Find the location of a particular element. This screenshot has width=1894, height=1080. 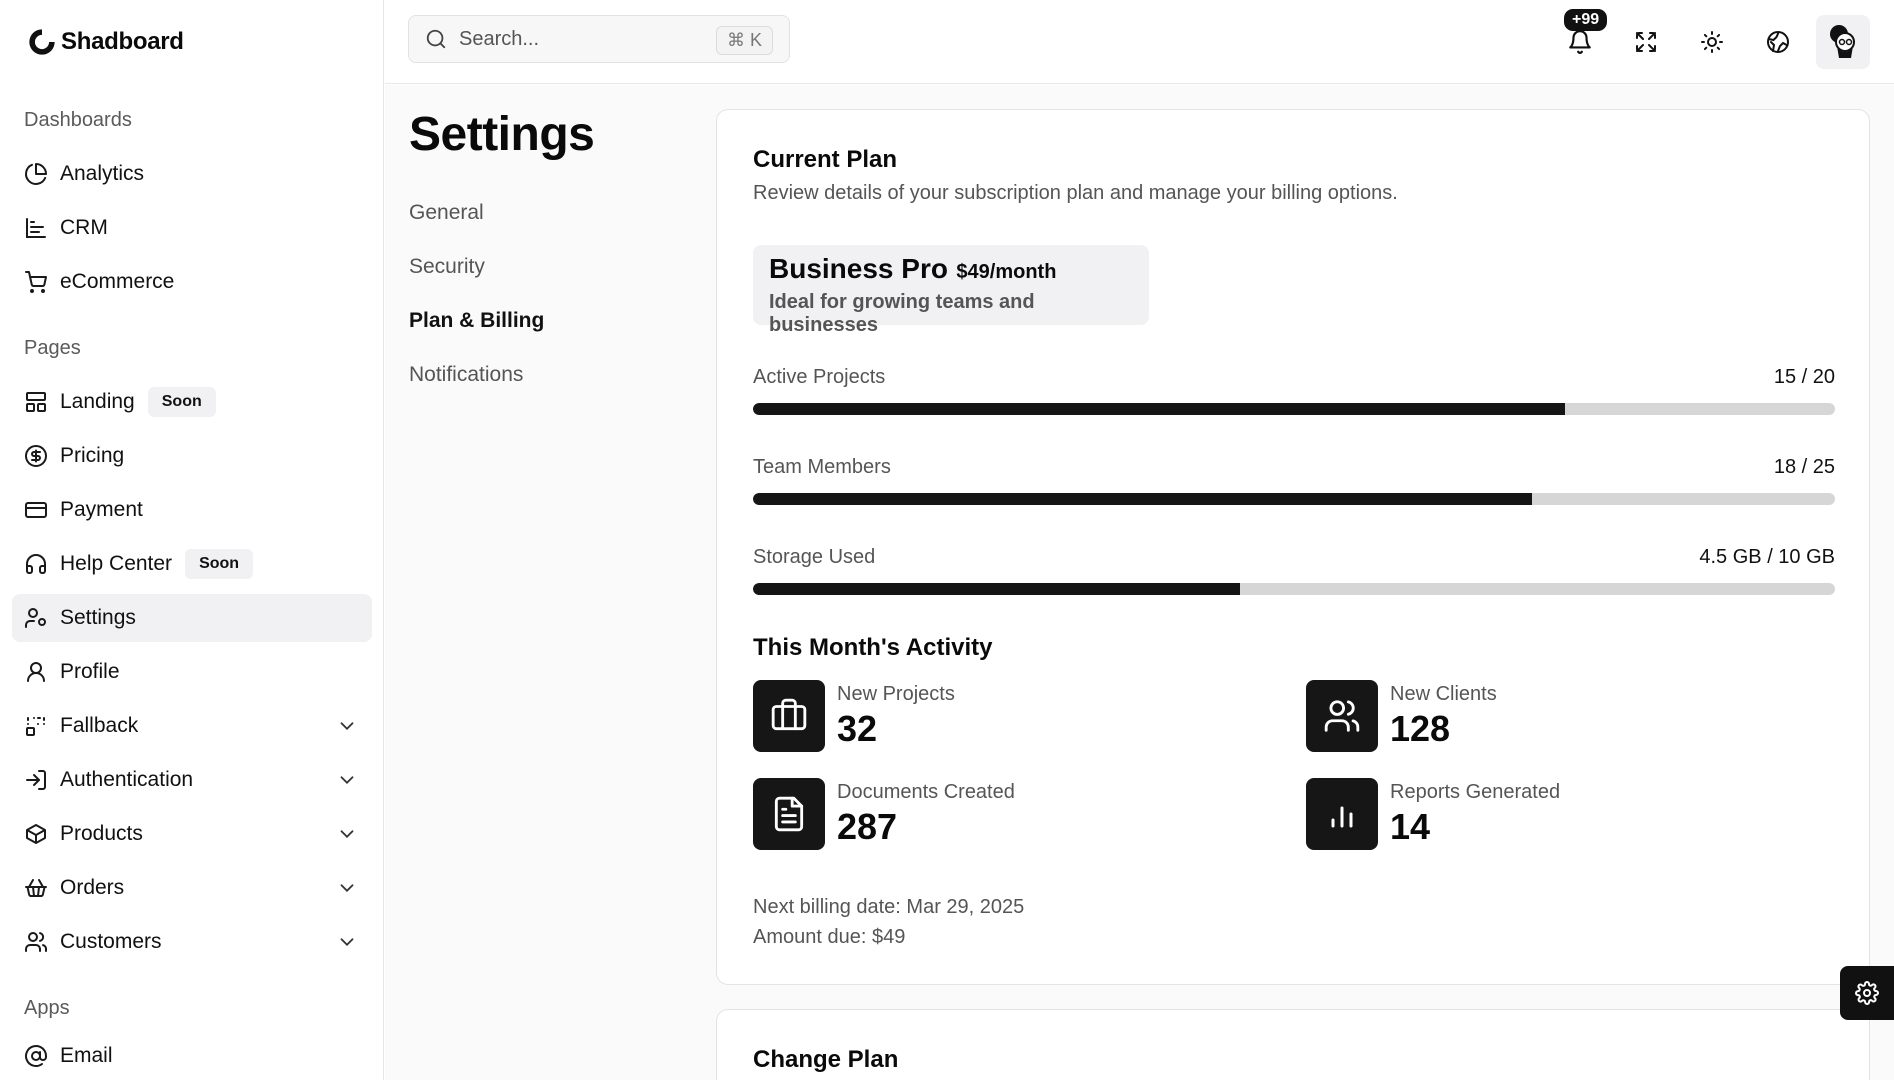

notifications-badge: +99 is located at coordinates (1586, 20).